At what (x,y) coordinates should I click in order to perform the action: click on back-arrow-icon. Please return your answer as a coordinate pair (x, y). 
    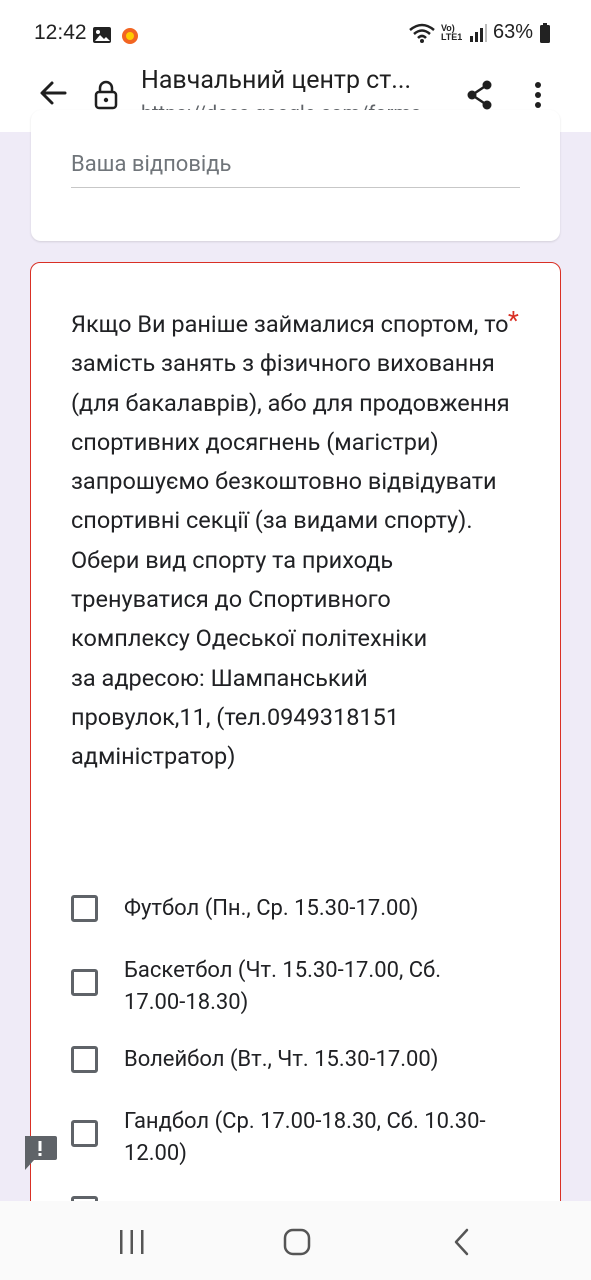
    Looking at the image, I should click on (53, 93).